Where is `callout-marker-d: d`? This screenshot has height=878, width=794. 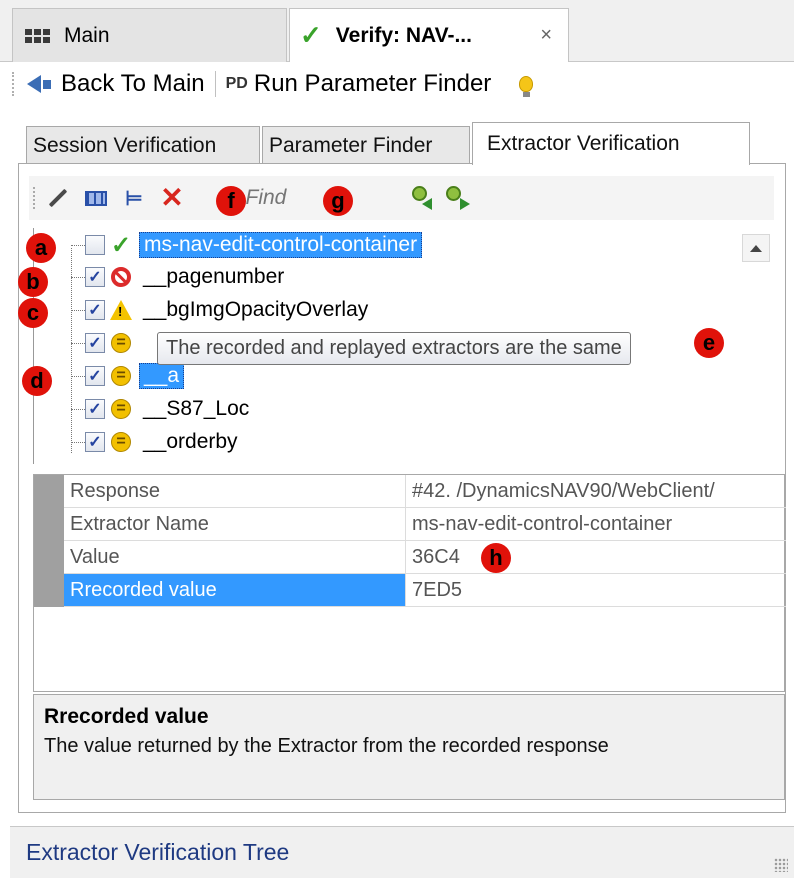
callout-marker-d: d is located at coordinates (37, 381).